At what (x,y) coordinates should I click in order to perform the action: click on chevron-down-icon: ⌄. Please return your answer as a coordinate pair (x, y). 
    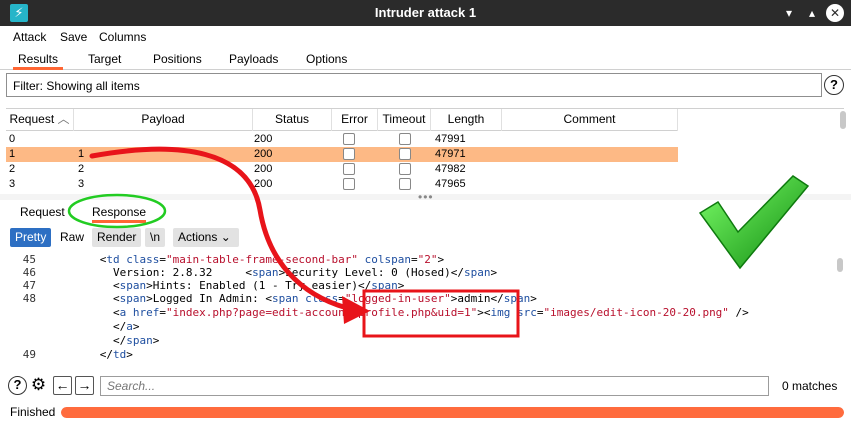
    Looking at the image, I should click on (225, 237).